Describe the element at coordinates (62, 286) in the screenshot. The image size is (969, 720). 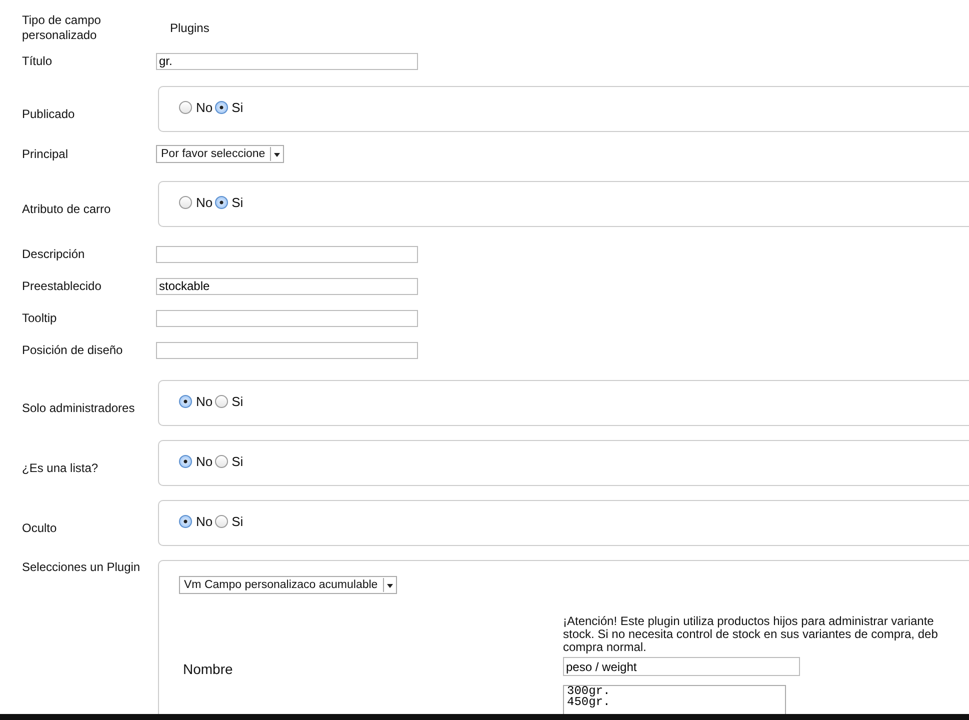
I see `field-label: Preestablecido` at that location.